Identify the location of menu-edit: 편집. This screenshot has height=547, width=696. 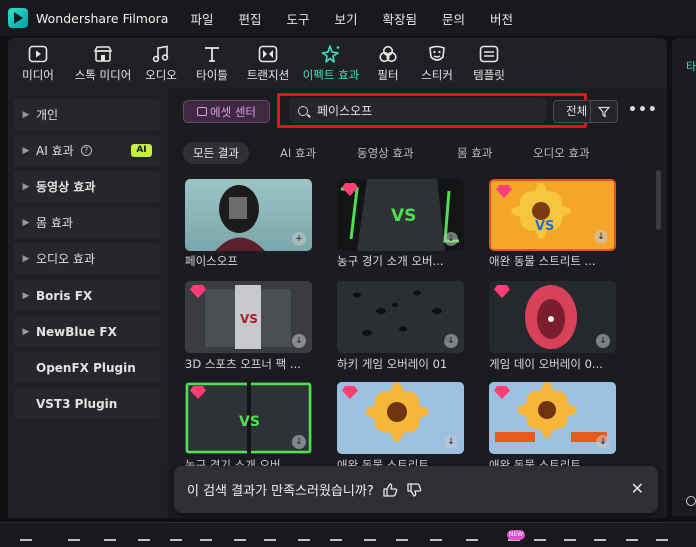
(249, 18).